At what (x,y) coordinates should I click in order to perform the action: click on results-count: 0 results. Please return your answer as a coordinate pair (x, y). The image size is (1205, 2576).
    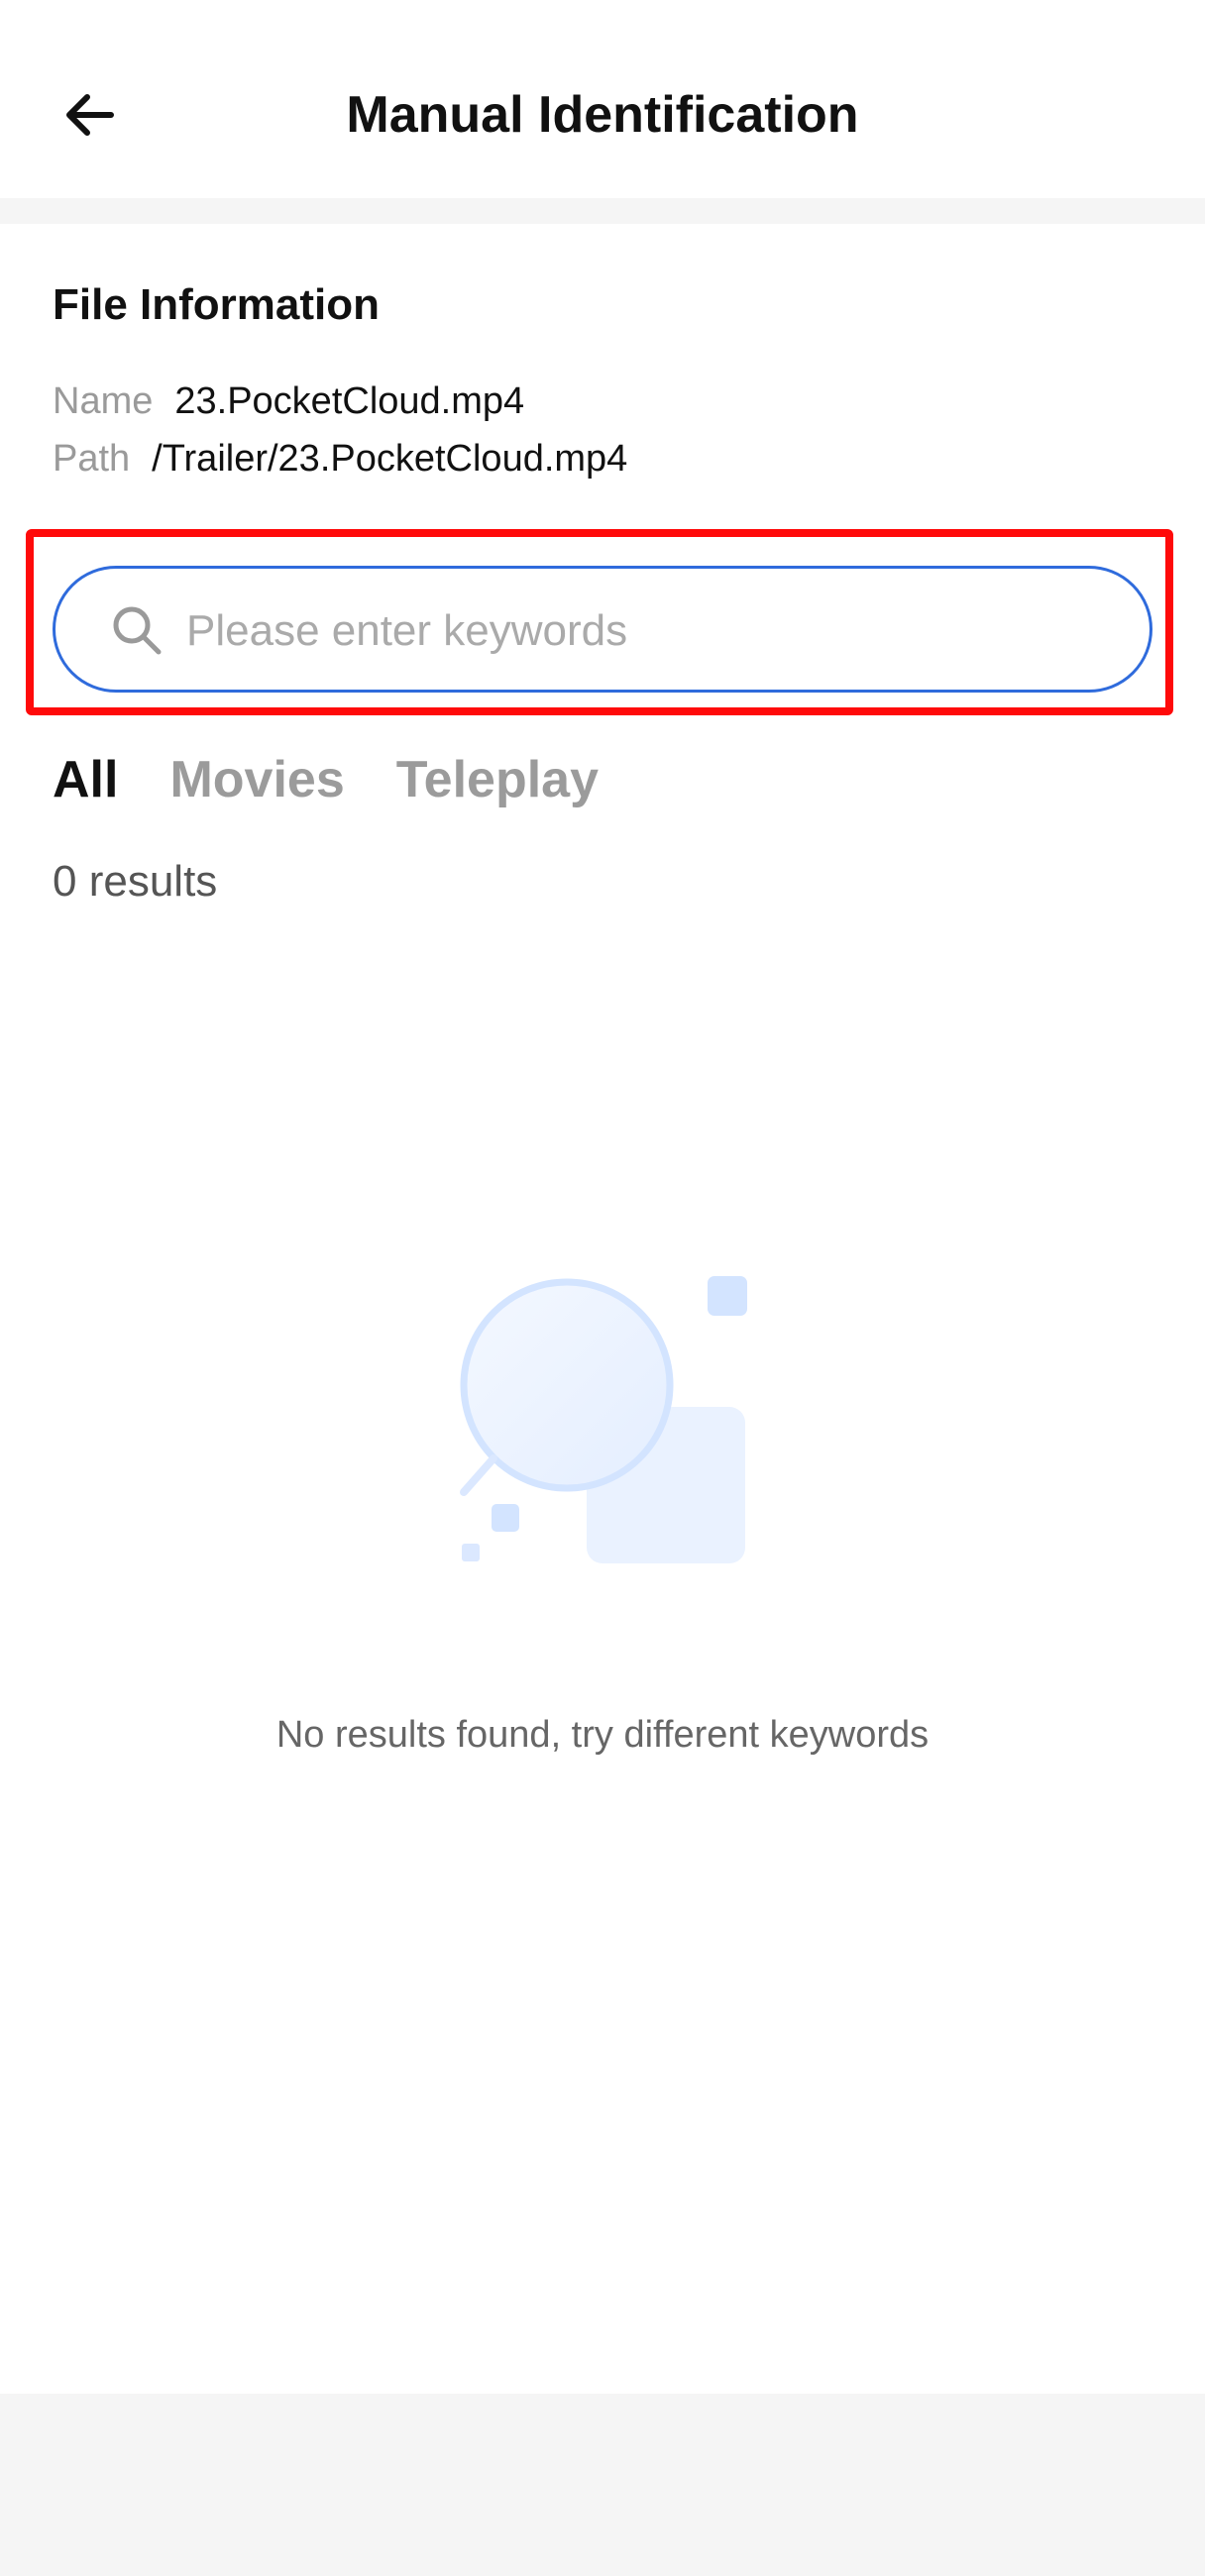
    Looking at the image, I should click on (135, 881).